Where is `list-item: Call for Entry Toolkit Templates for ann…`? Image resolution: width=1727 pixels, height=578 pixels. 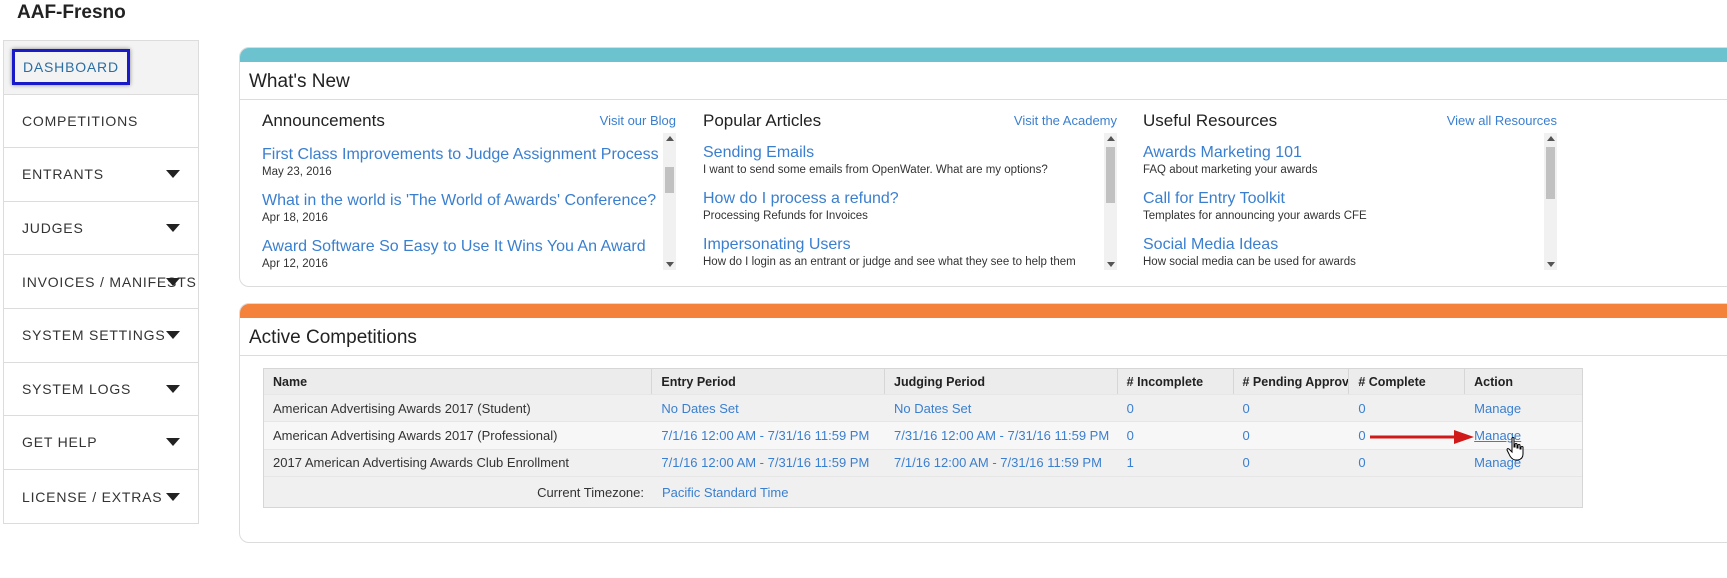
list-item: Call for Entry Toolkit Templates for ann… is located at coordinates (1340, 206).